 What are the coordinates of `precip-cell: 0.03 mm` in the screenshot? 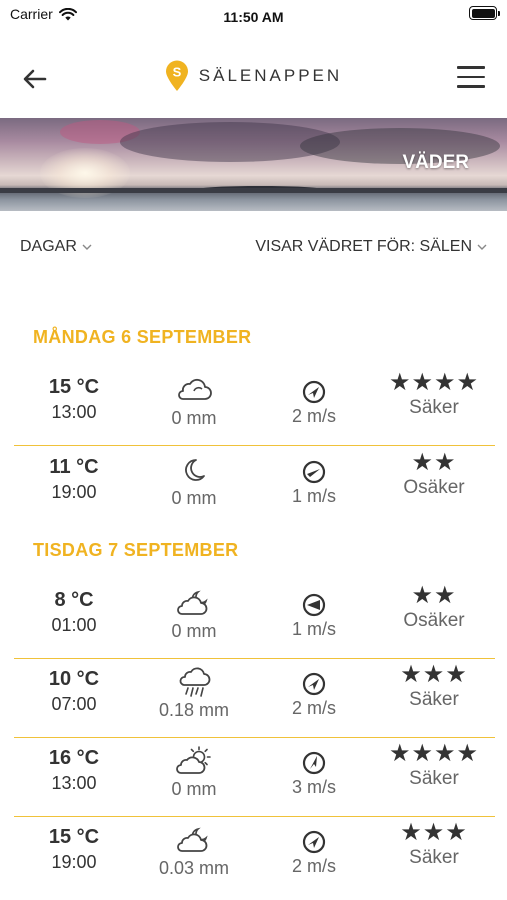 It's located at (194, 848).